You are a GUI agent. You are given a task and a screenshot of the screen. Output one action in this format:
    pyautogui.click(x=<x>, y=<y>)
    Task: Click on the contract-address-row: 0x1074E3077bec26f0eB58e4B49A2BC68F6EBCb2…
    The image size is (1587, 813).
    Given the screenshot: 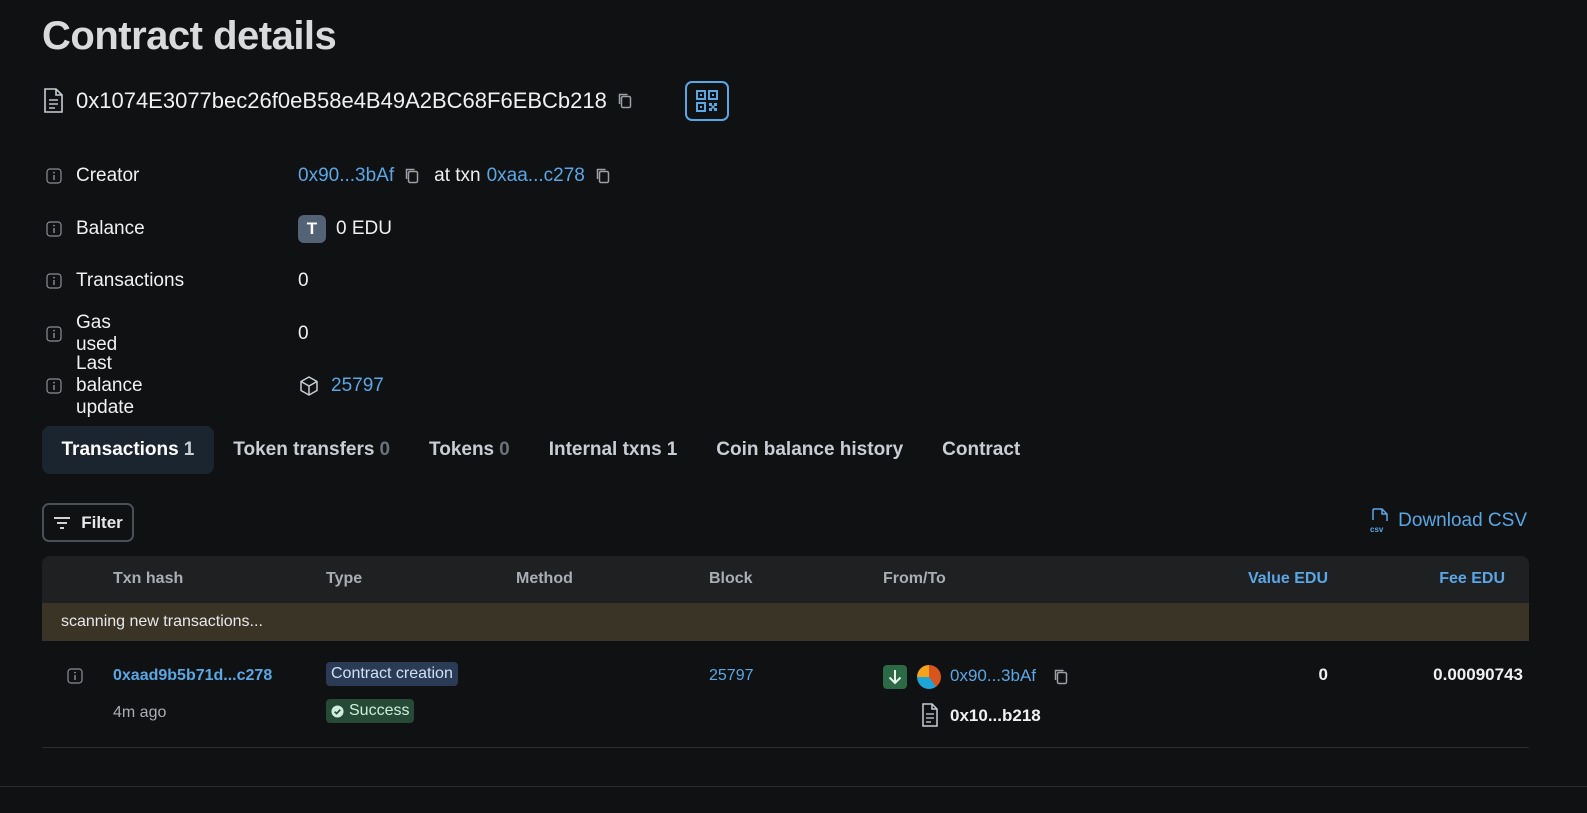 What is the action you would take?
    pyautogui.click(x=385, y=101)
    